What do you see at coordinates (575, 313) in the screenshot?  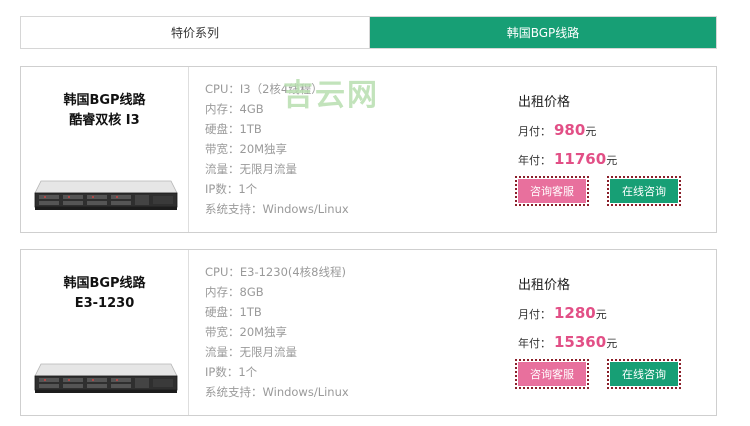 I see `monthly-price: 1280` at bounding box center [575, 313].